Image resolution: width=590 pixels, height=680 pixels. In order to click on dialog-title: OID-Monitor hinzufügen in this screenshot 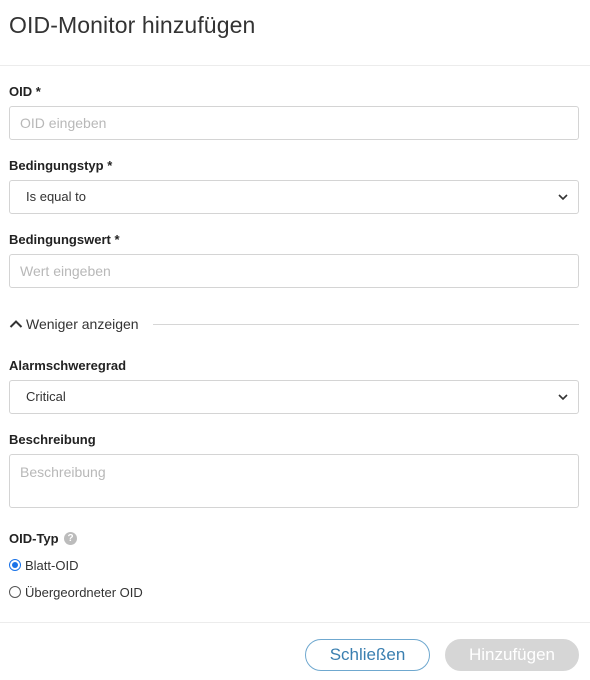, I will do `click(132, 25)`.